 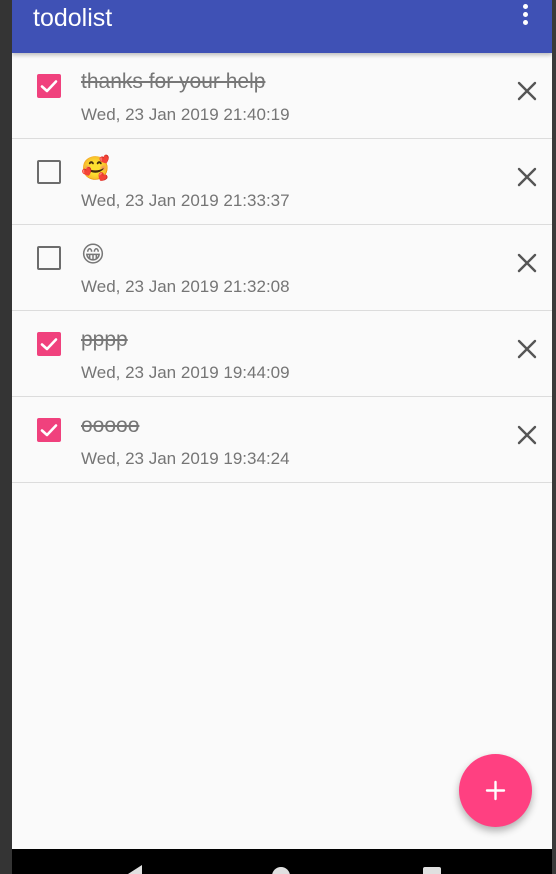 I want to click on todo-date: Wed, 23 Jan 2019 19:44:09, so click(x=185, y=372).